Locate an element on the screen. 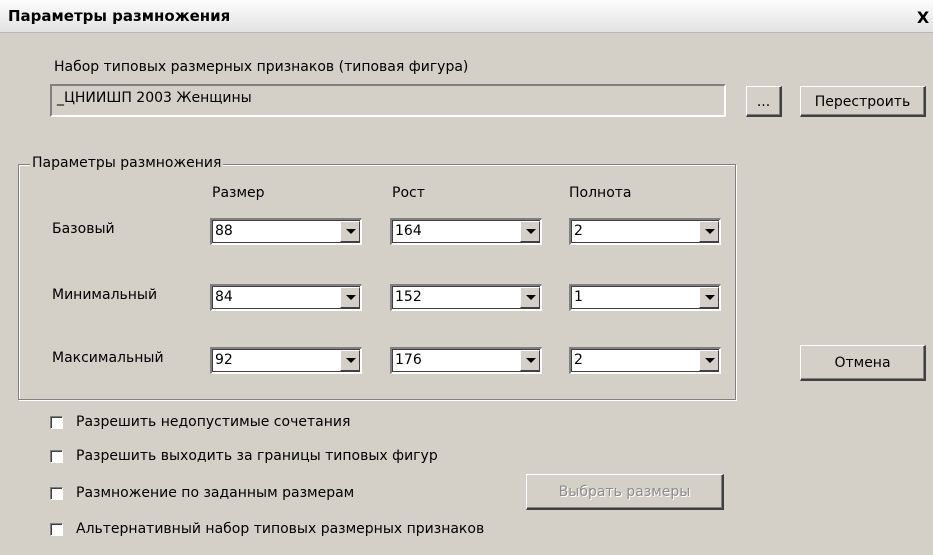  figure-set-field: _ЦНИИШП 2003 Женщины is located at coordinates (388, 100).